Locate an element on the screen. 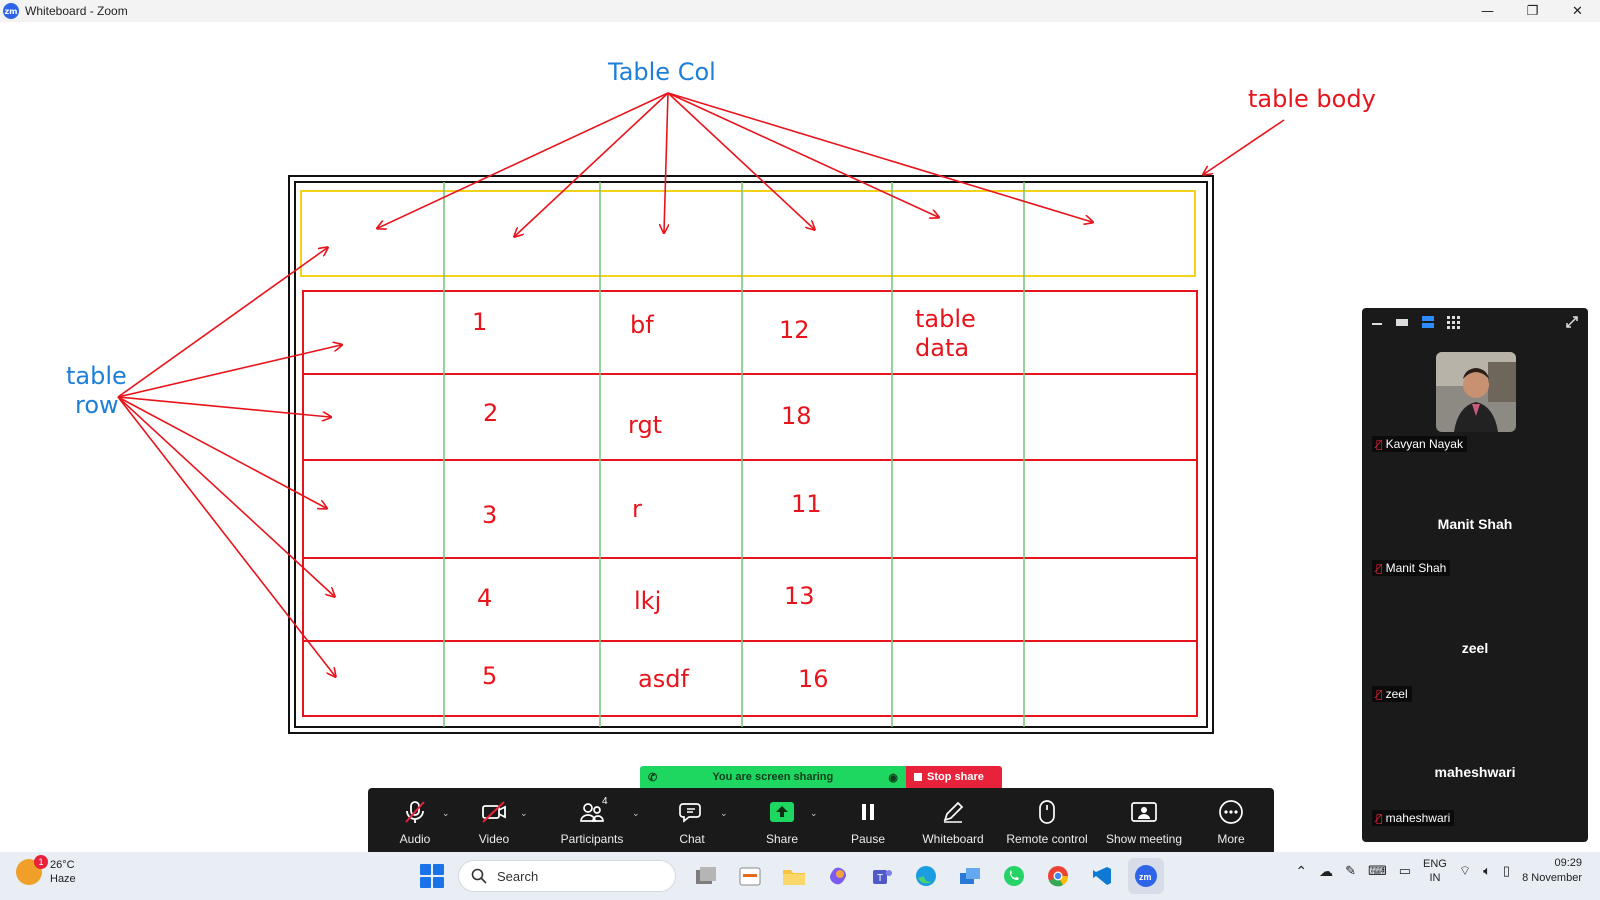  remote-control-button: Remote control is located at coordinates (1047, 820).